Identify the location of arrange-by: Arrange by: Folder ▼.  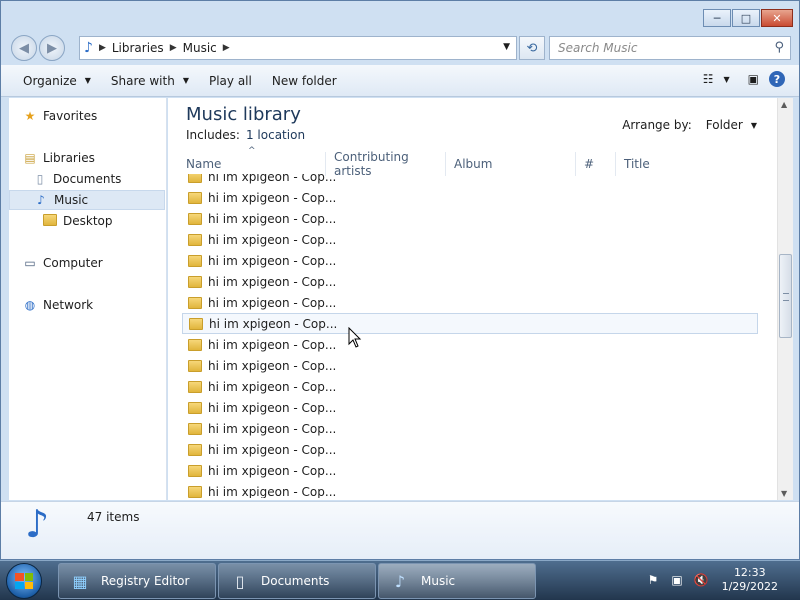
(689, 125).